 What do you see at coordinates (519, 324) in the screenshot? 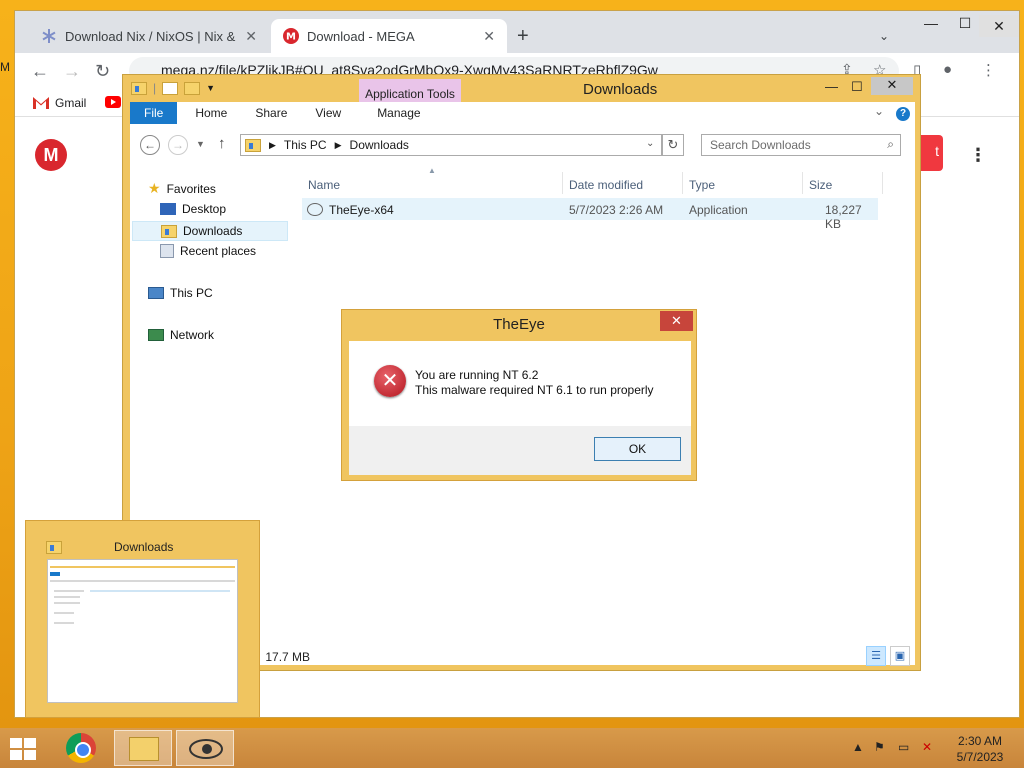
I see `dialog-title: TheEye` at bounding box center [519, 324].